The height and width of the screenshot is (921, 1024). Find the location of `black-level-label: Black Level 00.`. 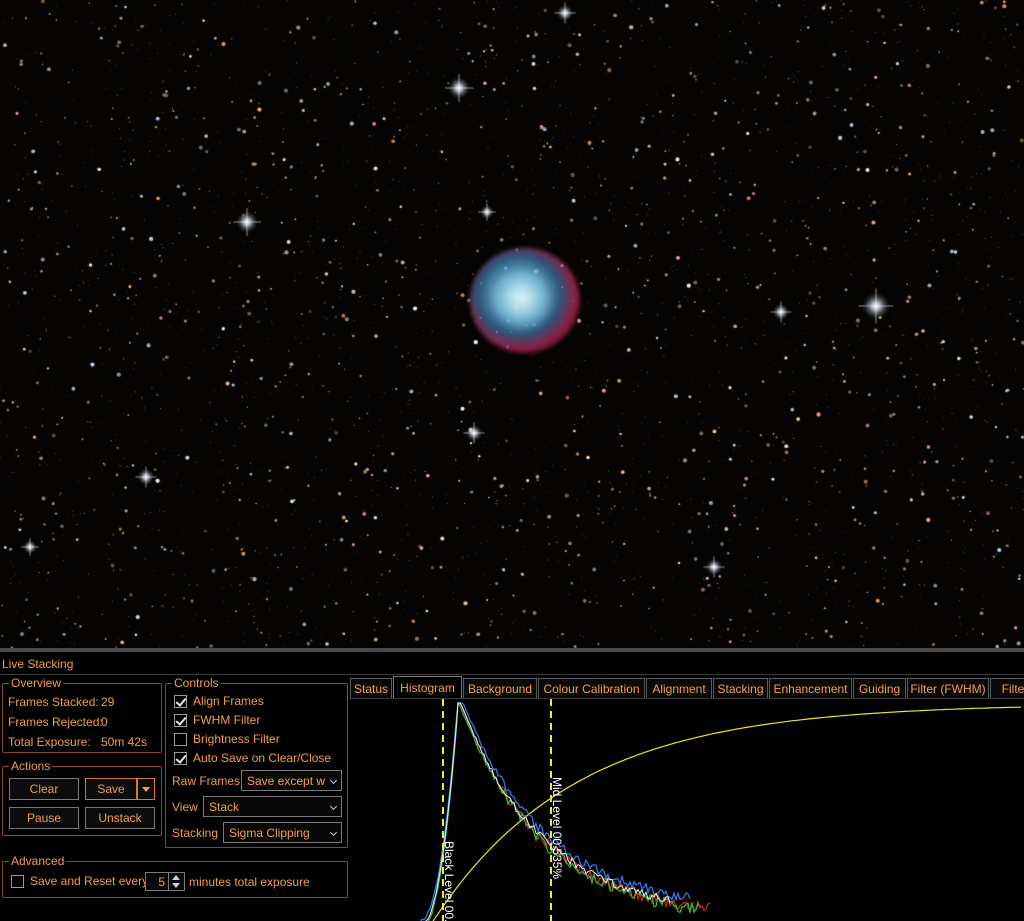

black-level-label: Black Level 00. is located at coordinates (449, 881).